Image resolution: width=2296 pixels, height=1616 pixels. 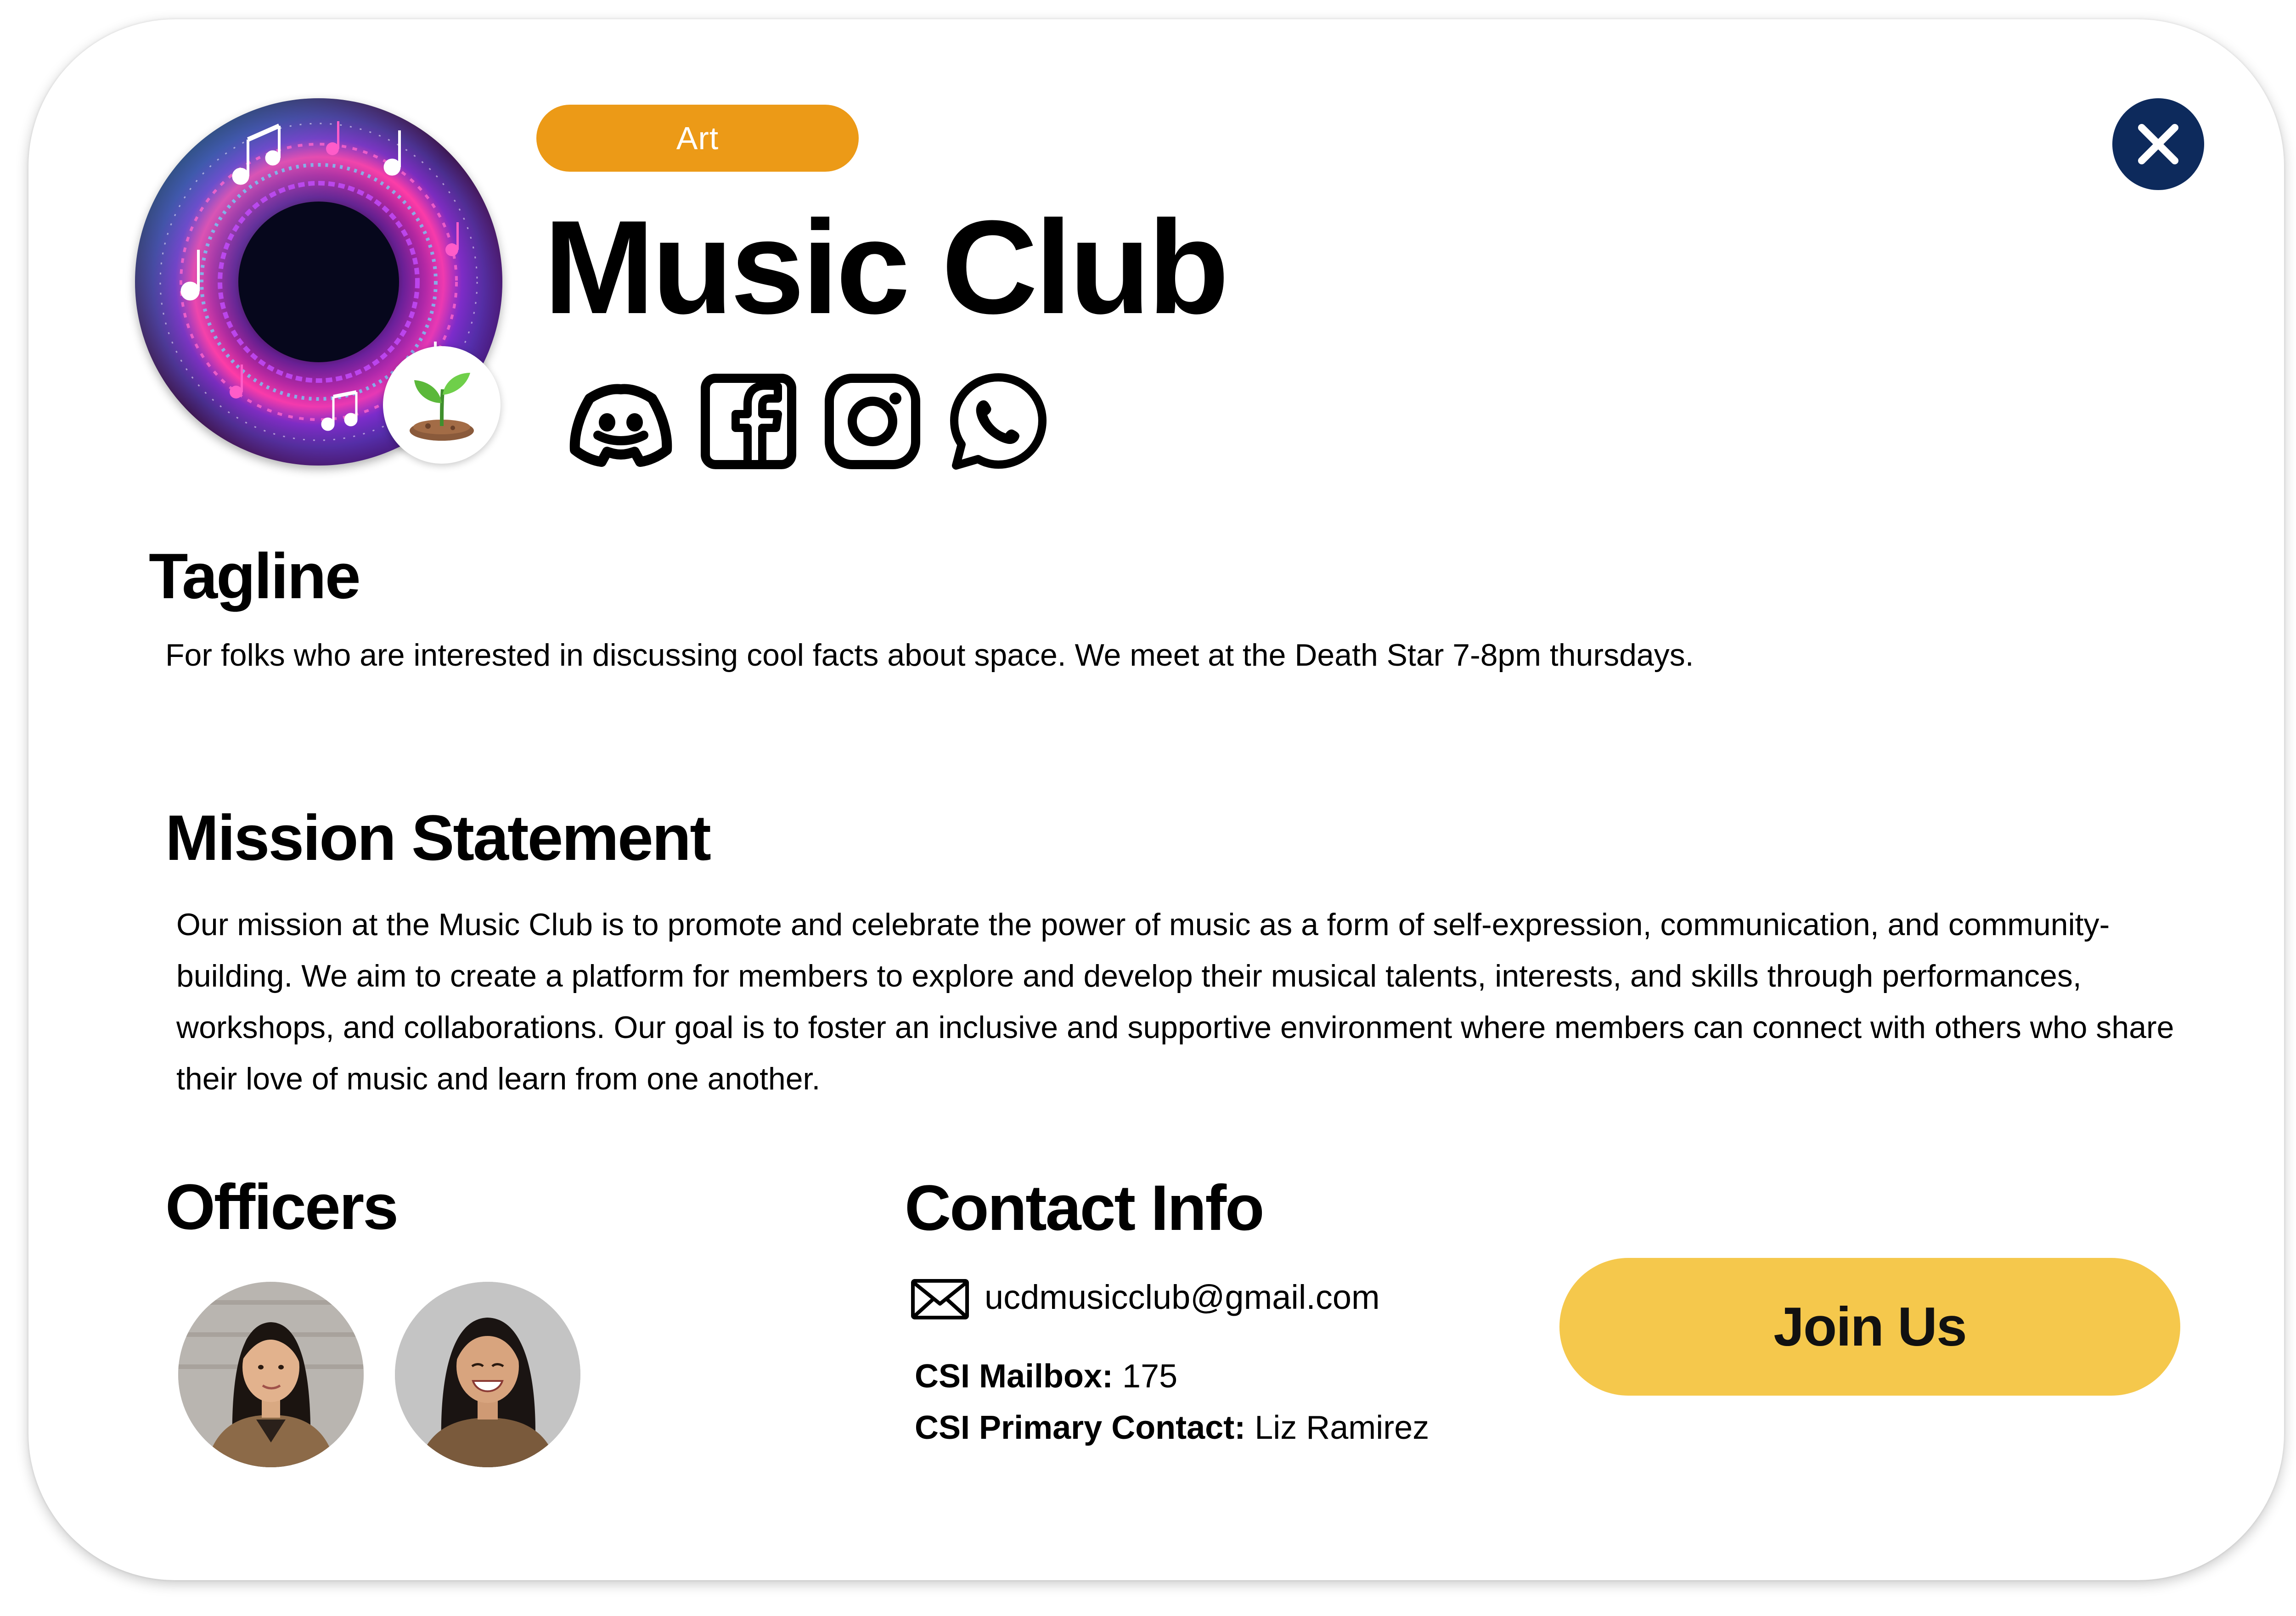 I want to click on csi-primary-contact: CSI Primary Contact: Liz Ramirez, so click(x=1172, y=1428).